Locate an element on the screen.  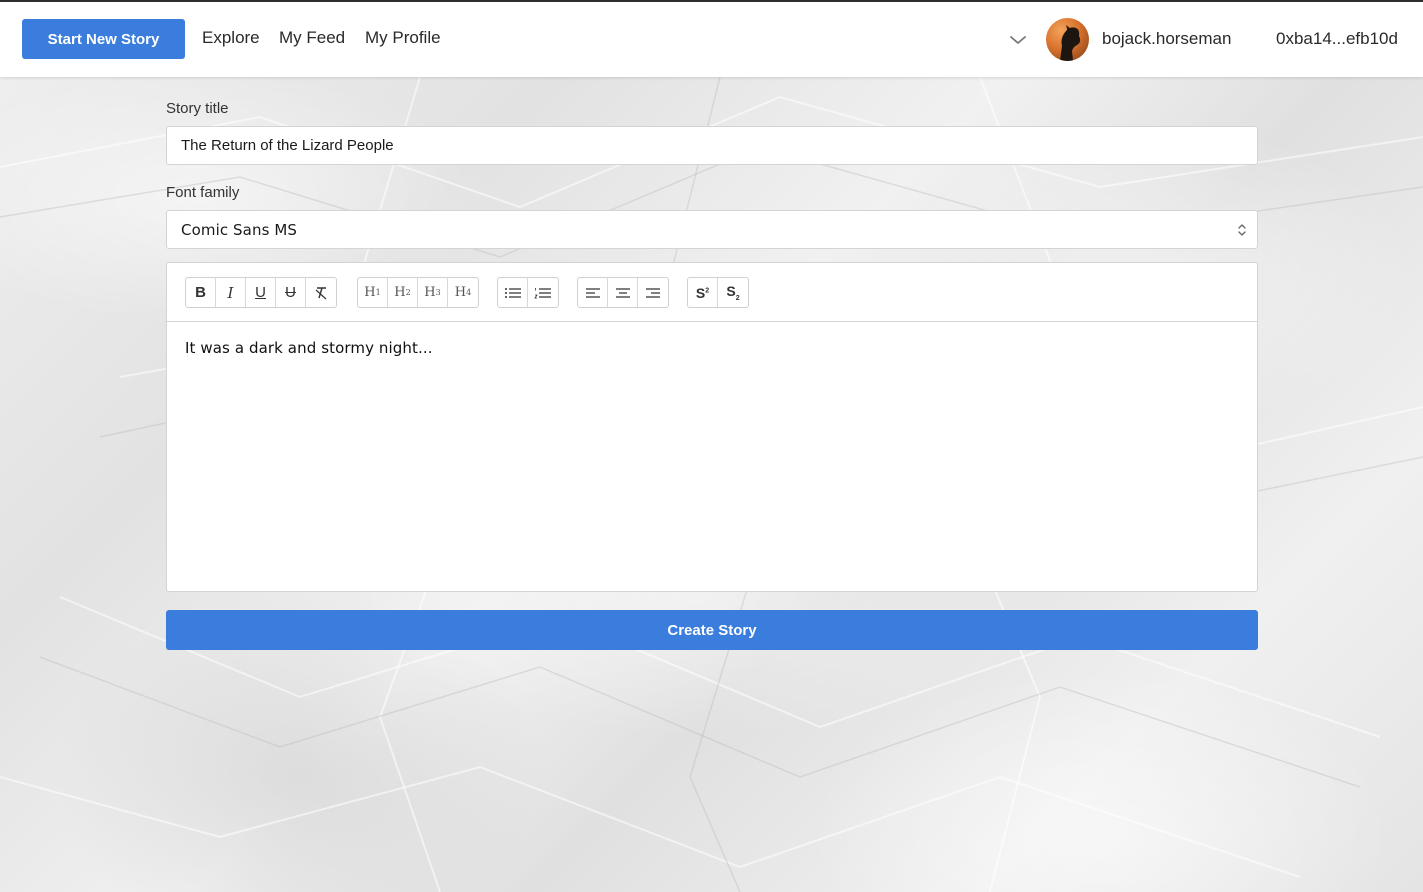
username: bojack.horseman is located at coordinates (1166, 39).